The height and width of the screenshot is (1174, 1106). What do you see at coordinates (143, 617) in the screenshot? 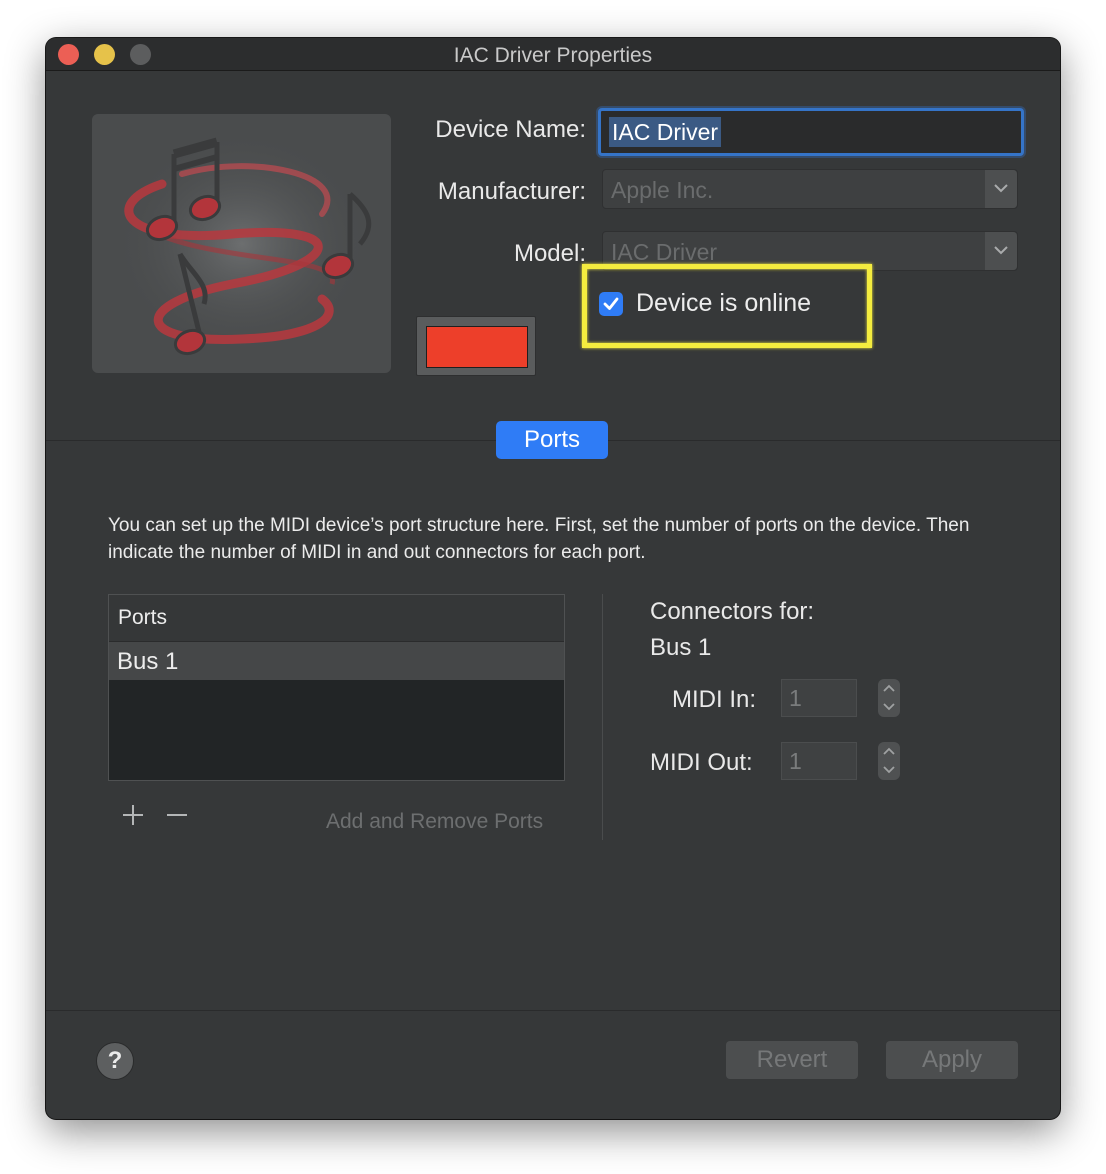
I see `ports-column-header: Ports` at bounding box center [143, 617].